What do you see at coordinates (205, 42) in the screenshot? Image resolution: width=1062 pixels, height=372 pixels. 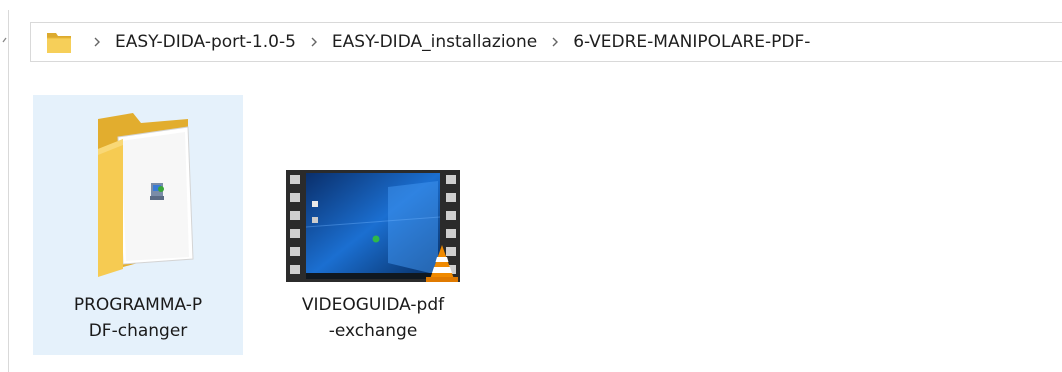 I see `breadcrumb-item-easy-dida-port: EASY-DIDA-port-1.0-5` at bounding box center [205, 42].